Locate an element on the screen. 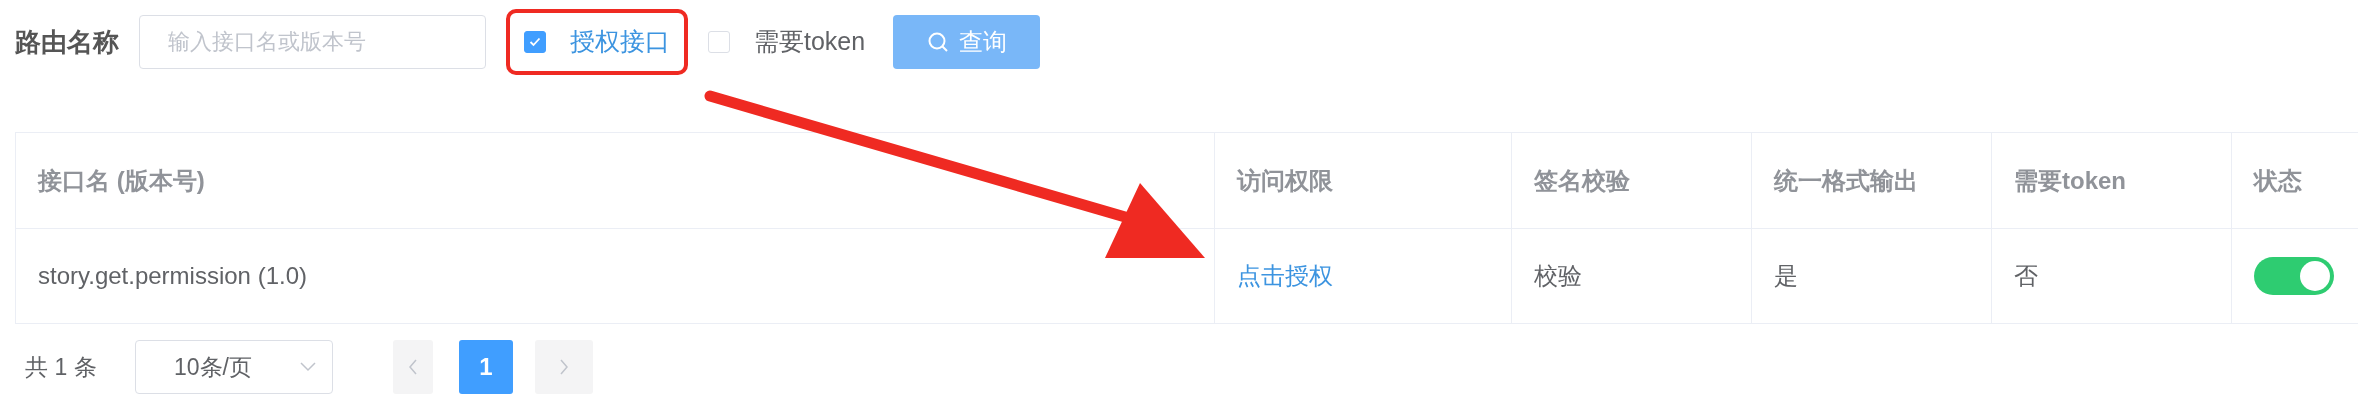 This screenshot has width=2358, height=410. chevron-right-icon is located at coordinates (564, 367).